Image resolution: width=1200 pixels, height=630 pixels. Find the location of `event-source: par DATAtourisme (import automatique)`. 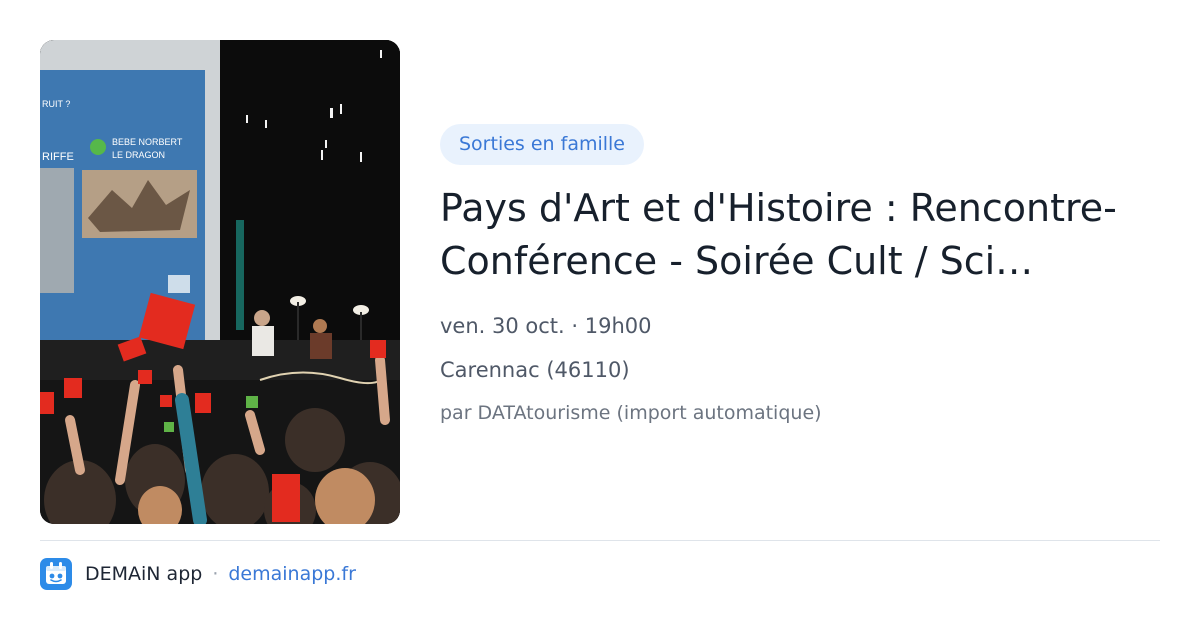

event-source: par DATAtourisme (import automatique) is located at coordinates (631, 413).